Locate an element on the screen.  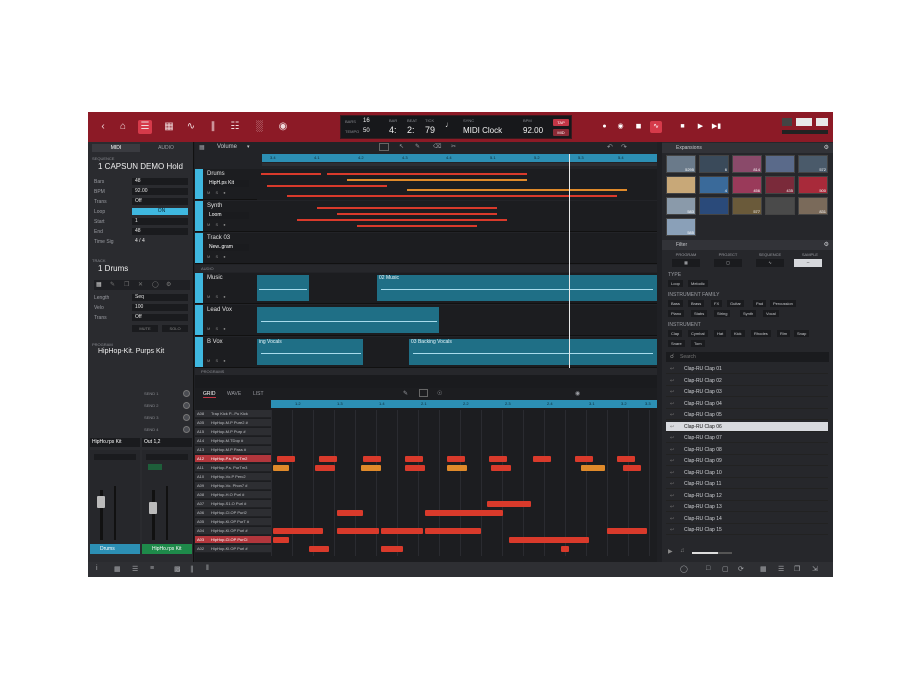
pad-row: A05 HipHop-M.P Pure2 # is located at coordinates (233, 423).